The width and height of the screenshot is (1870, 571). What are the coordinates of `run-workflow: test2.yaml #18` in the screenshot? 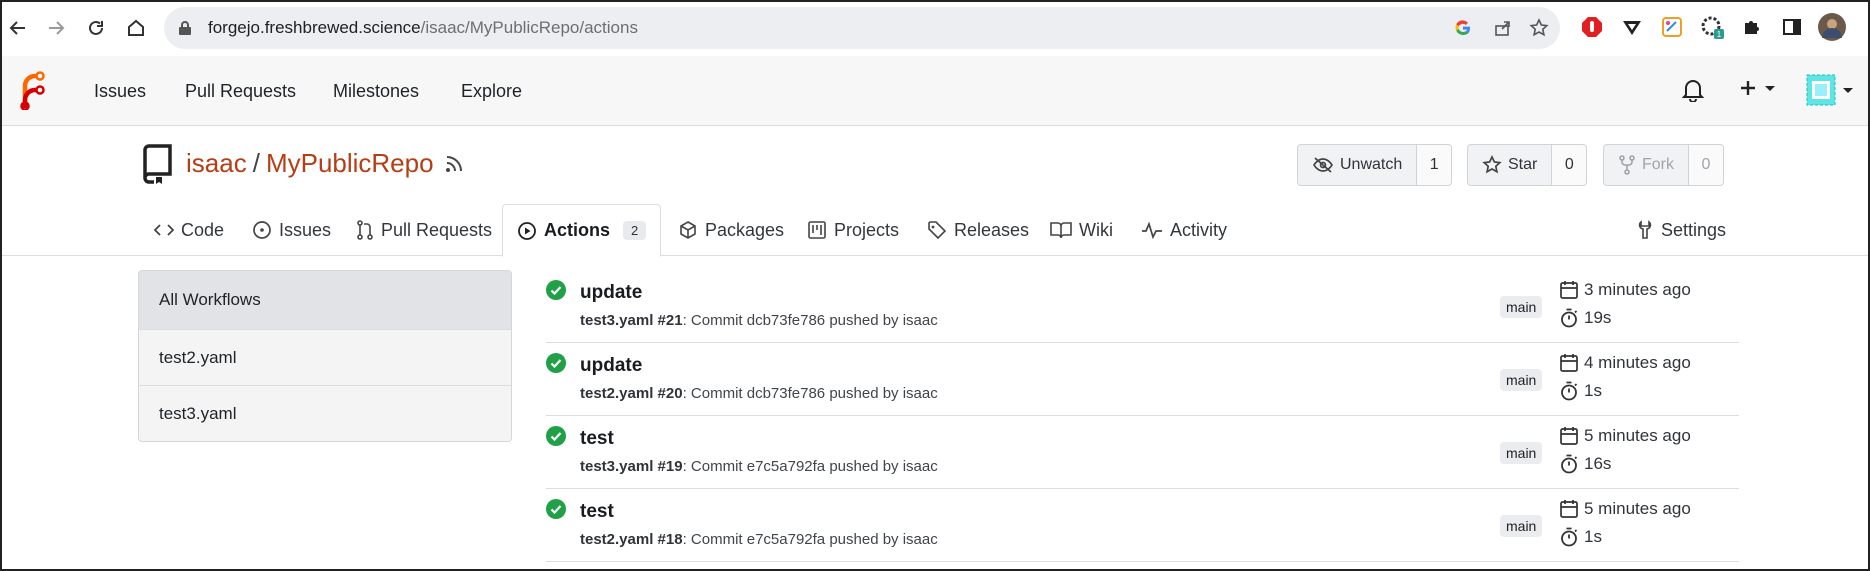 It's located at (631, 539).